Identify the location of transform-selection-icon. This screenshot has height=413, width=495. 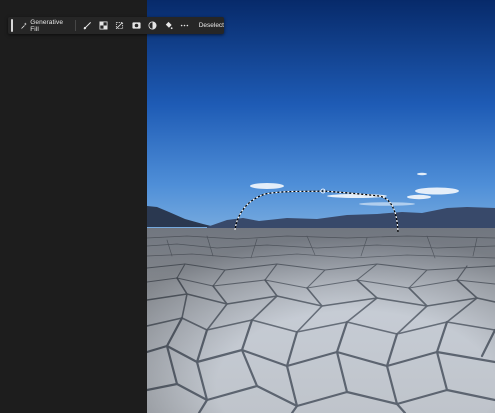
(120, 25).